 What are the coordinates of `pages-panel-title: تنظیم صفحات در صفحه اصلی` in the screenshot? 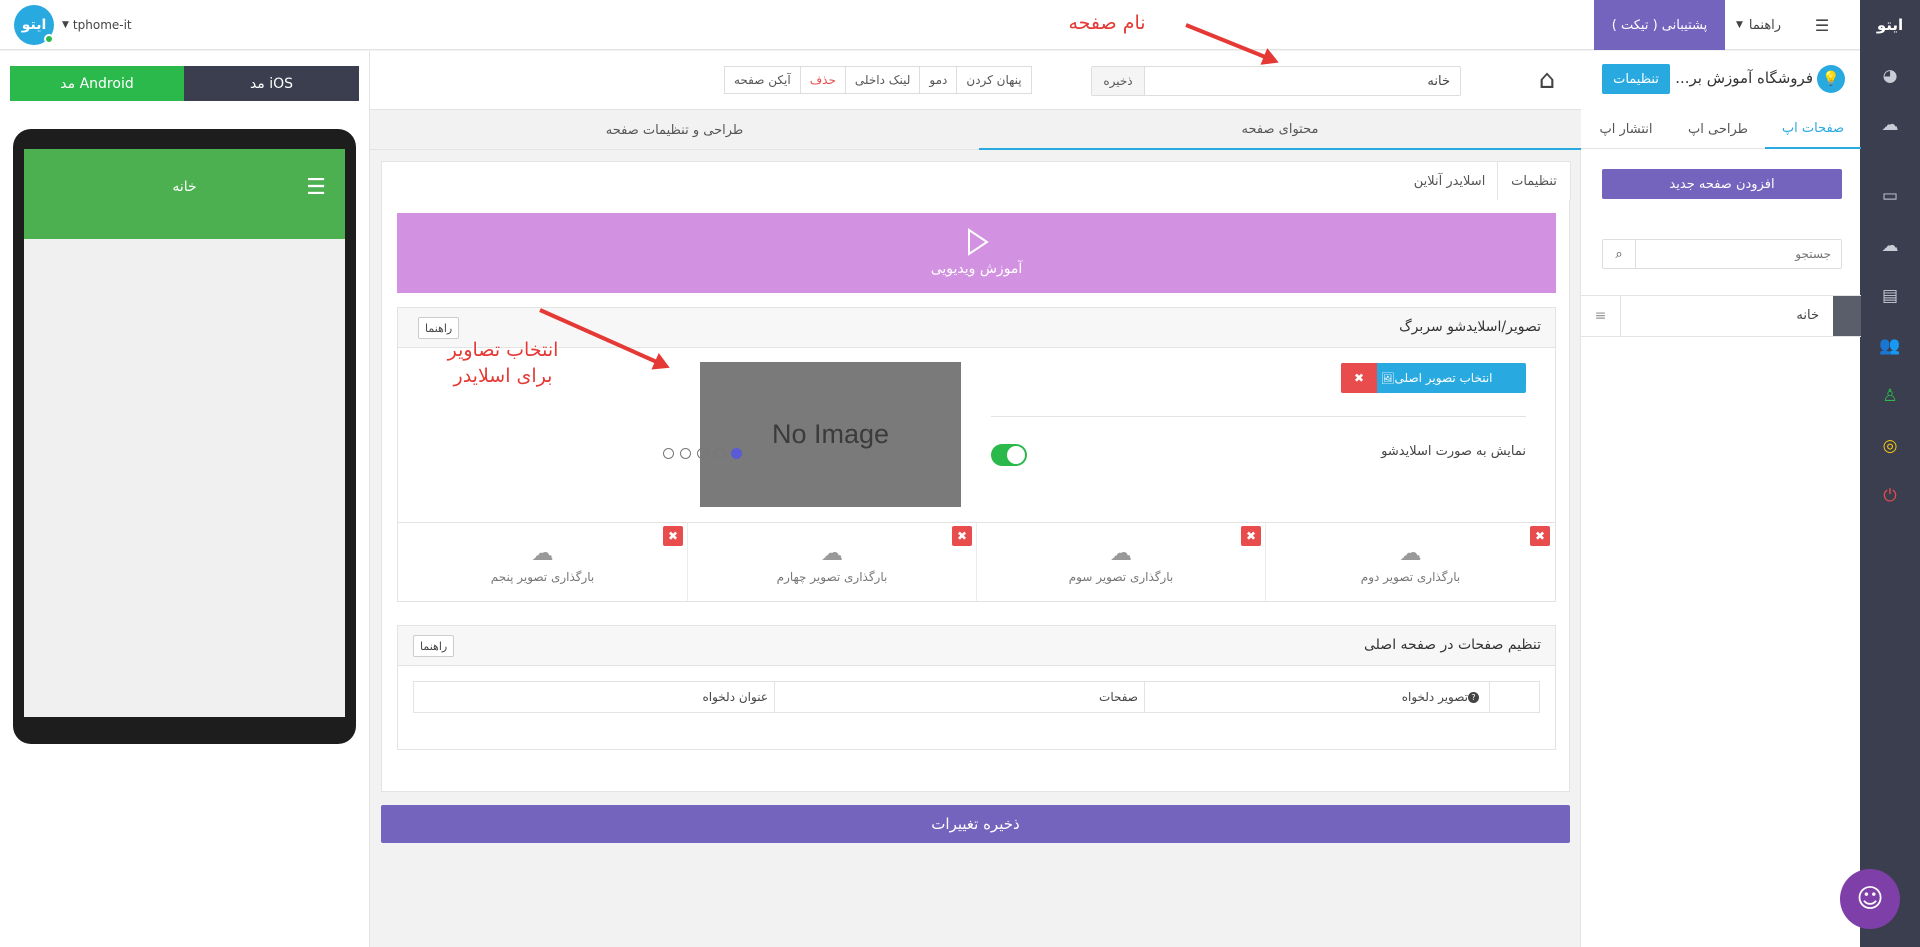 It's located at (1452, 645).